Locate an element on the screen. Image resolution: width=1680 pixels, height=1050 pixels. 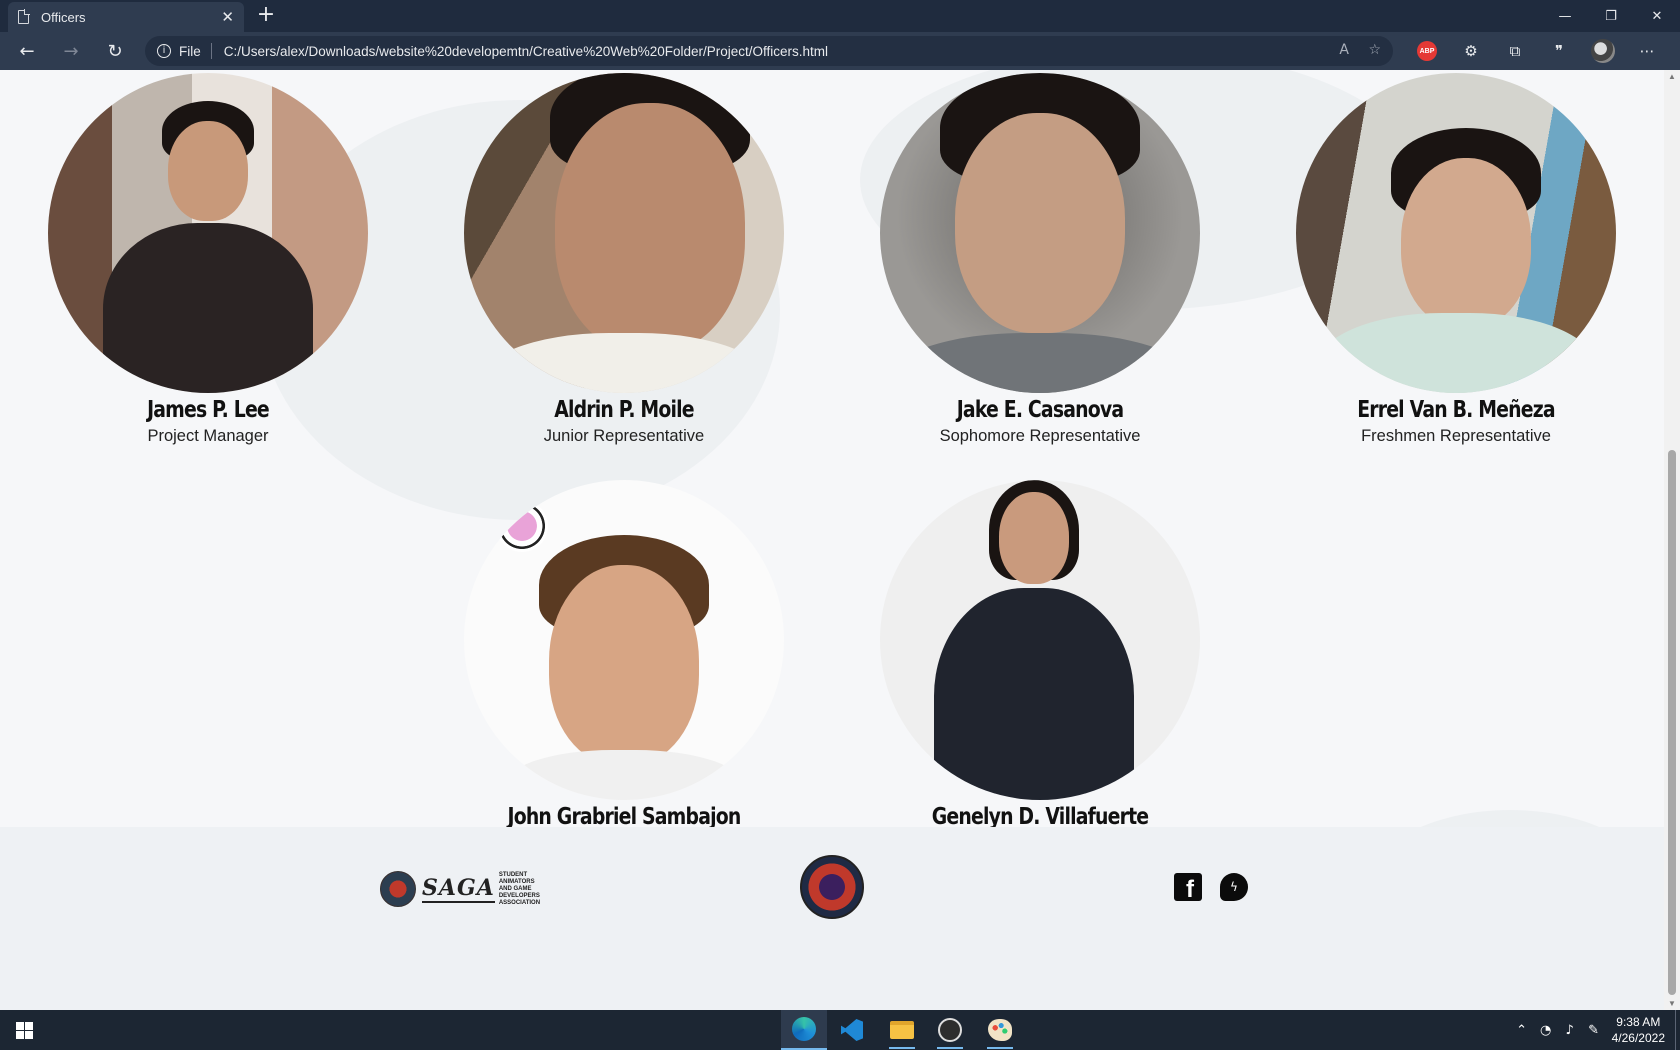
tab-close-icon: ✕ is located at coordinates (227, 17).